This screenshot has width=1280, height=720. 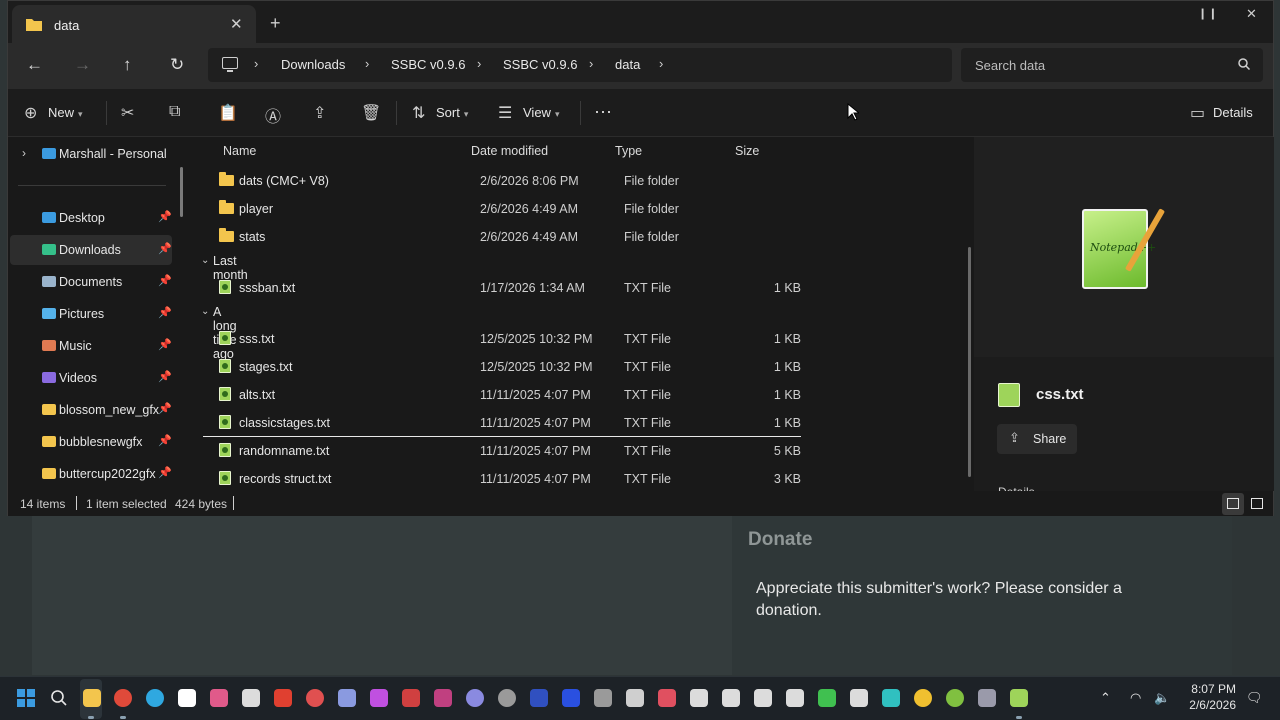 What do you see at coordinates (251, 698) in the screenshot?
I see `steam-taskbar-icon` at bounding box center [251, 698].